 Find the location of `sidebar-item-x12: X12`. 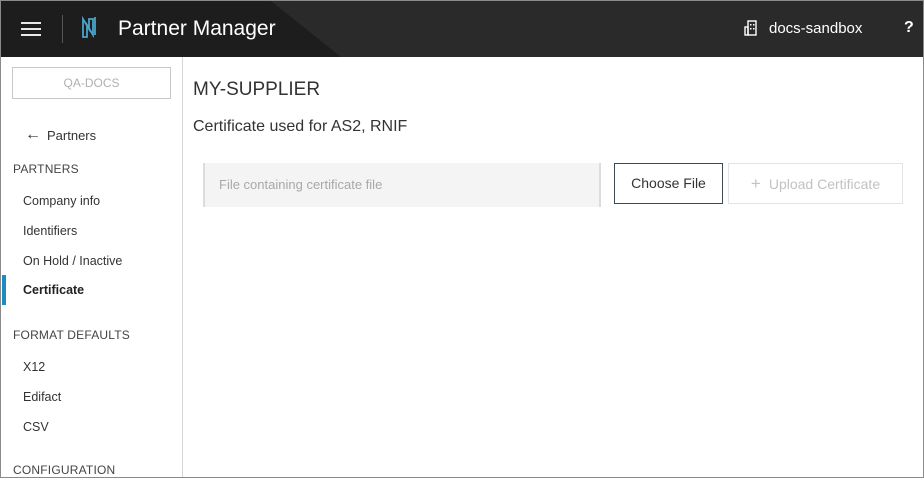

sidebar-item-x12: X12 is located at coordinates (34, 367).